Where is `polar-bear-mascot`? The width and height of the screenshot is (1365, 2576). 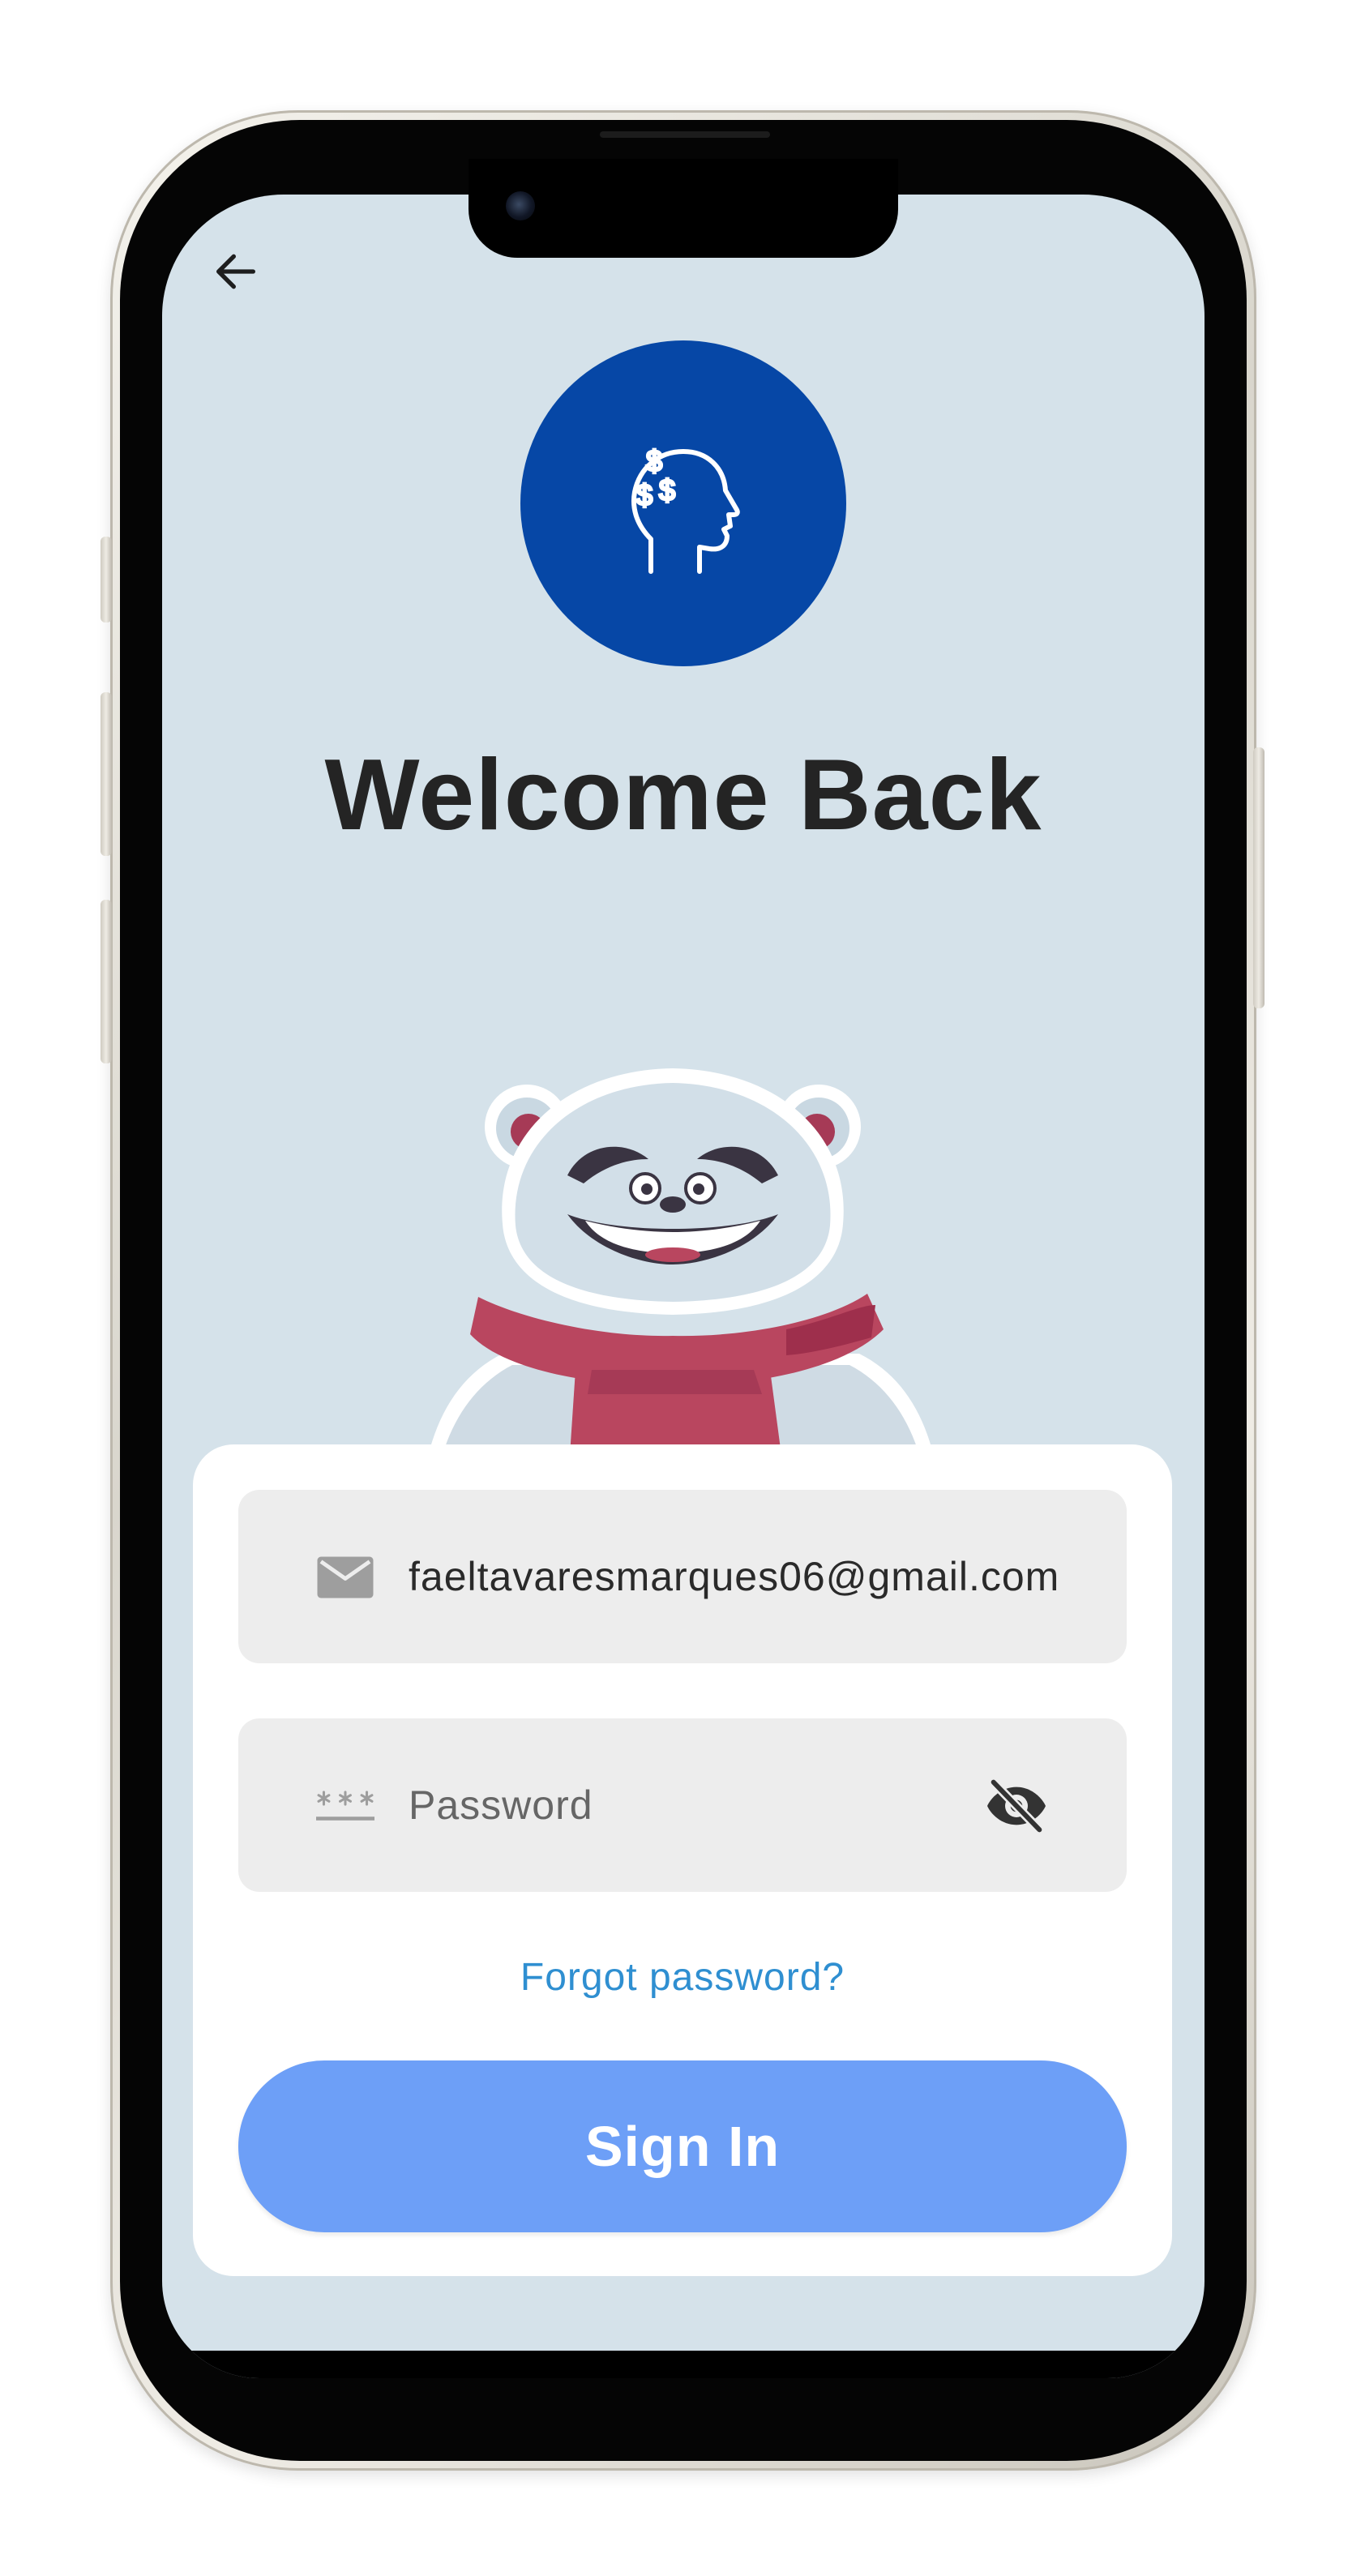 polar-bear-mascot is located at coordinates (681, 1279).